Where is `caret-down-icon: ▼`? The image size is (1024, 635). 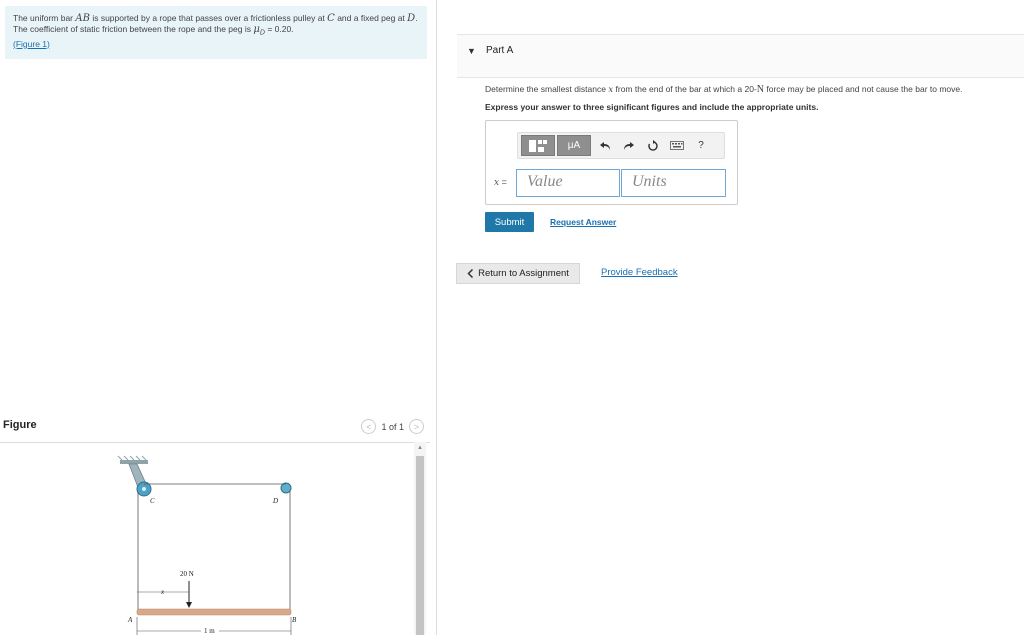 caret-down-icon: ▼ is located at coordinates (471, 51).